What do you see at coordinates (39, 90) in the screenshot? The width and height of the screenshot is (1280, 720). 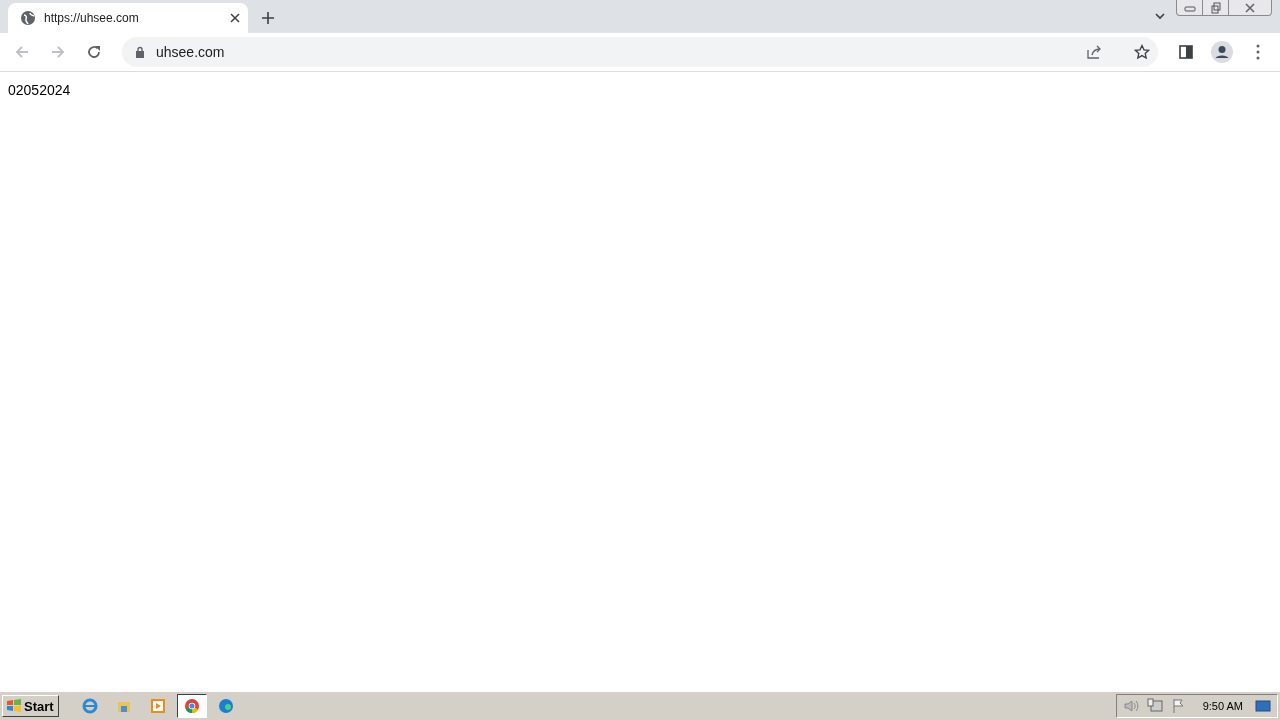 I see `page-text: 02052024` at bounding box center [39, 90].